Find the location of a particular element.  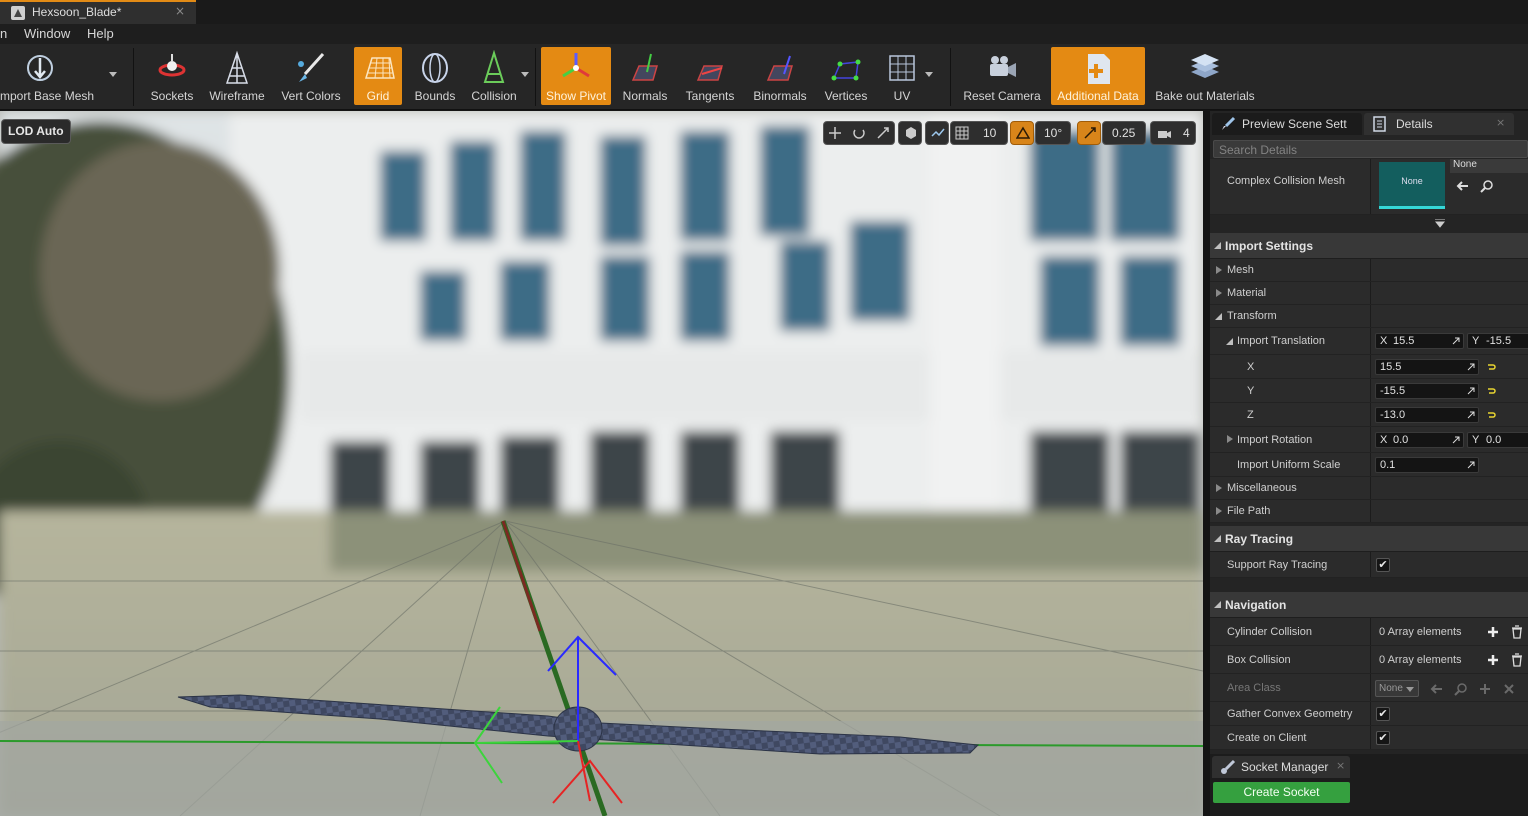

transform-mode-group is located at coordinates (859, 133).